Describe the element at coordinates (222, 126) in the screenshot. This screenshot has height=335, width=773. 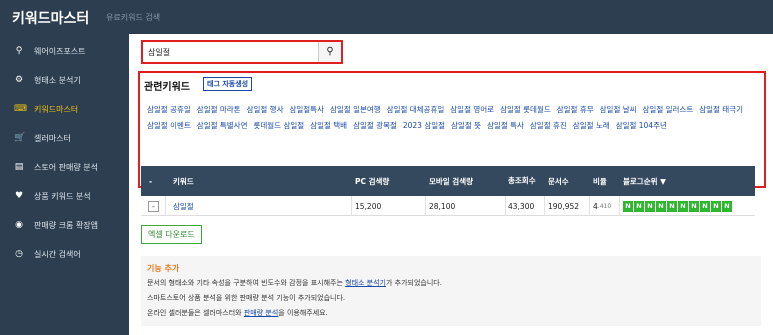
I see `related-keyword-link: 삼일절 특별사면` at that location.